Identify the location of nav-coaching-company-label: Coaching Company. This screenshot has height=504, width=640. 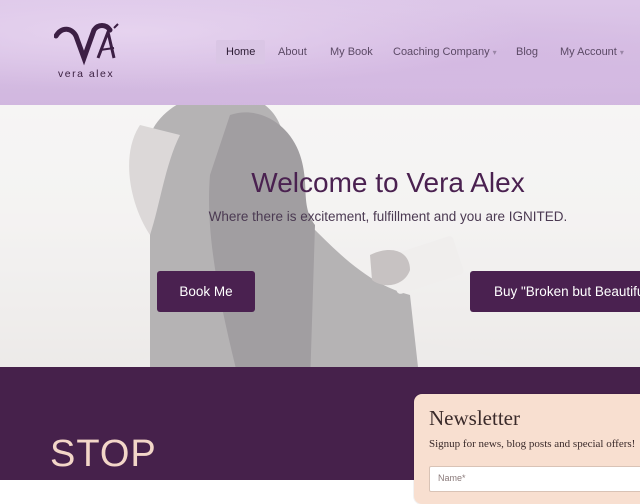
(441, 52).